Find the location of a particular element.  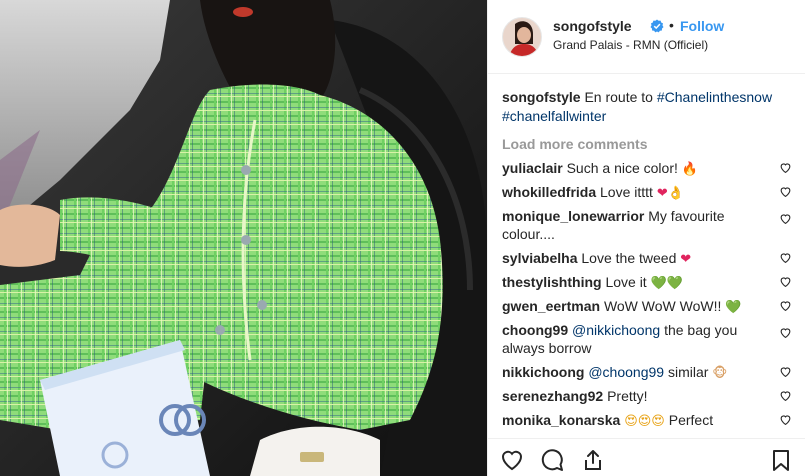

mention-link: @nikkichoong is located at coordinates (616, 330).